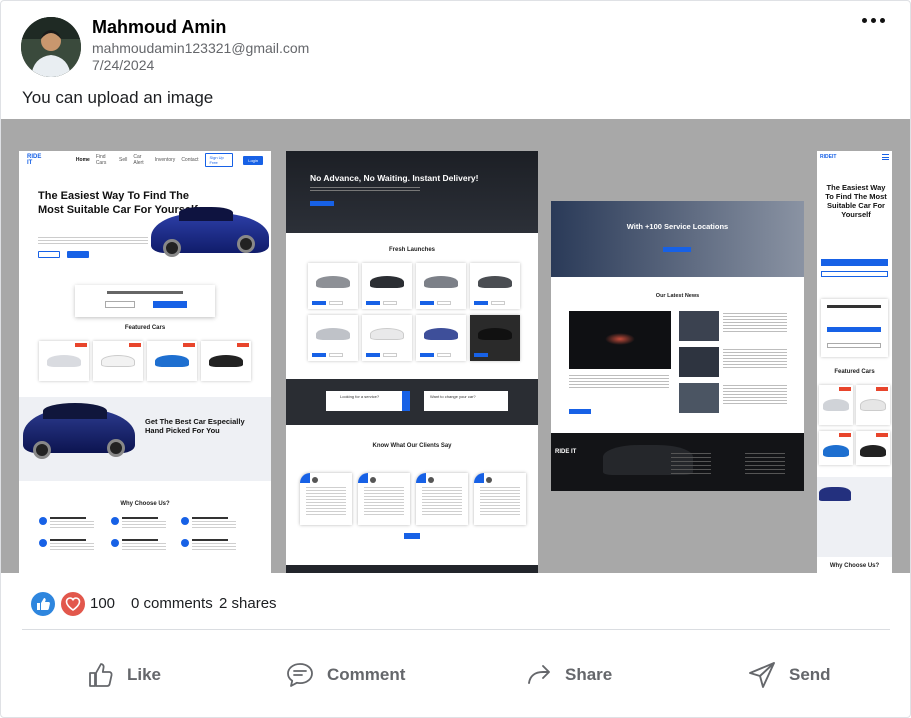 The width and height of the screenshot is (911, 718). What do you see at coordinates (93, 241) in the screenshot?
I see `mock-hero-text` at bounding box center [93, 241].